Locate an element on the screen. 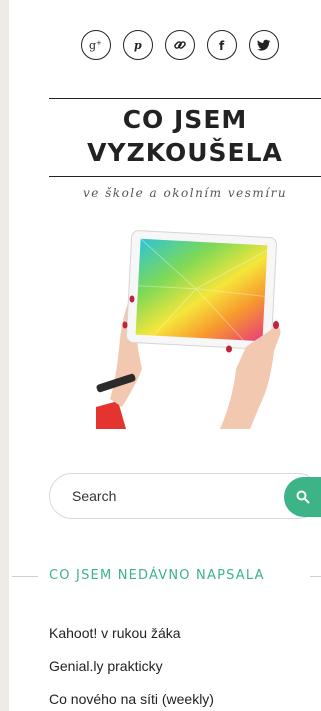 Image resolution: width=321 pixels, height=711 pixels. heading-rule-right is located at coordinates (315, 576).